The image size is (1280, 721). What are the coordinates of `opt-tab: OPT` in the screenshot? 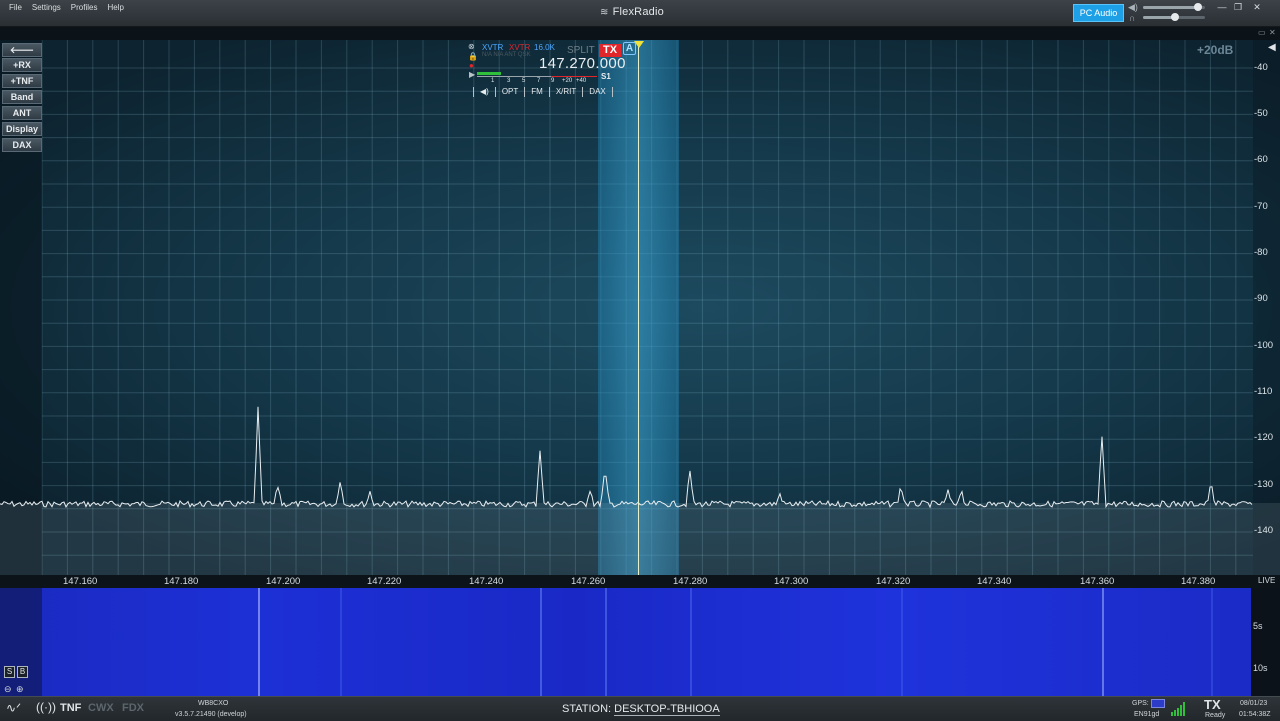 It's located at (509, 91).